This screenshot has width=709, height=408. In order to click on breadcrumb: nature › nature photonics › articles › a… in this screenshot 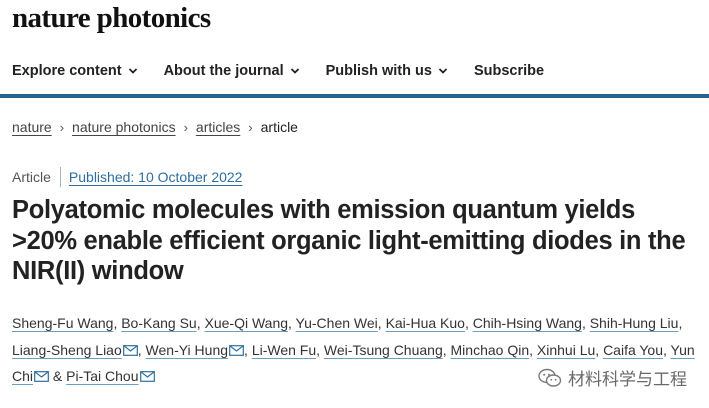, I will do `click(155, 127)`.